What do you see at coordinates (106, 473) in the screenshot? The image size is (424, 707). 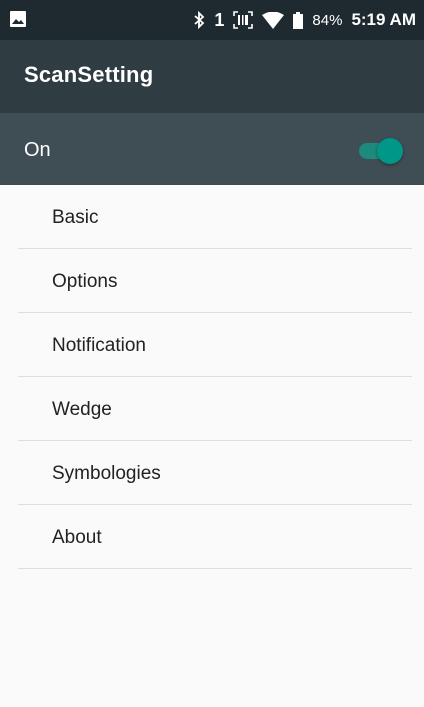 I see `menu-item-label: Symbologies` at bounding box center [106, 473].